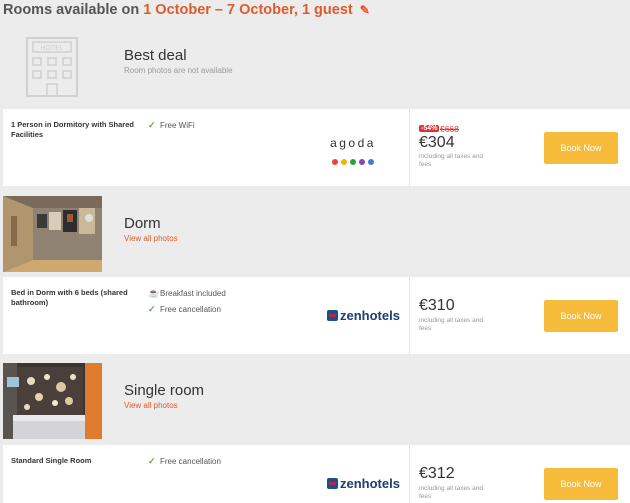 This screenshot has height=503, width=630. What do you see at coordinates (193, 293) in the screenshot?
I see `feature-label: Breakfast included` at bounding box center [193, 293].